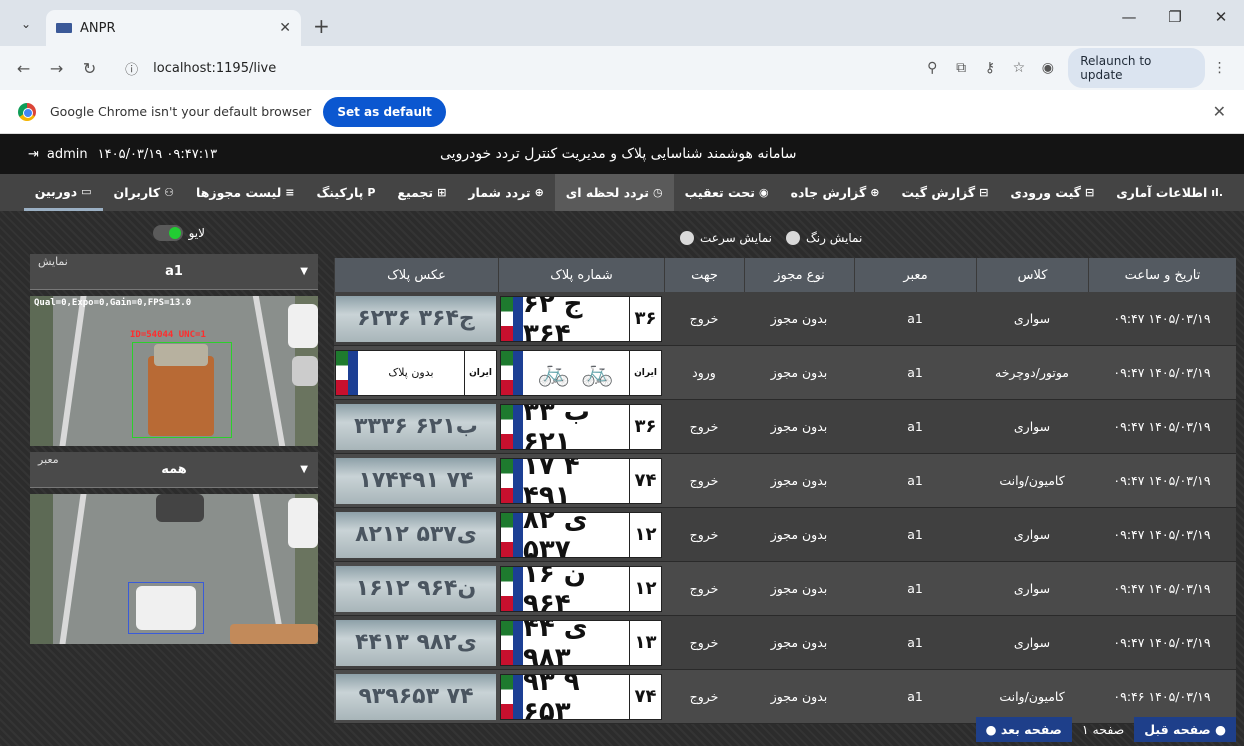 This screenshot has height=746, width=1244. Describe the element at coordinates (932, 68) in the screenshot. I see `zoom-icon: ⚲` at that location.